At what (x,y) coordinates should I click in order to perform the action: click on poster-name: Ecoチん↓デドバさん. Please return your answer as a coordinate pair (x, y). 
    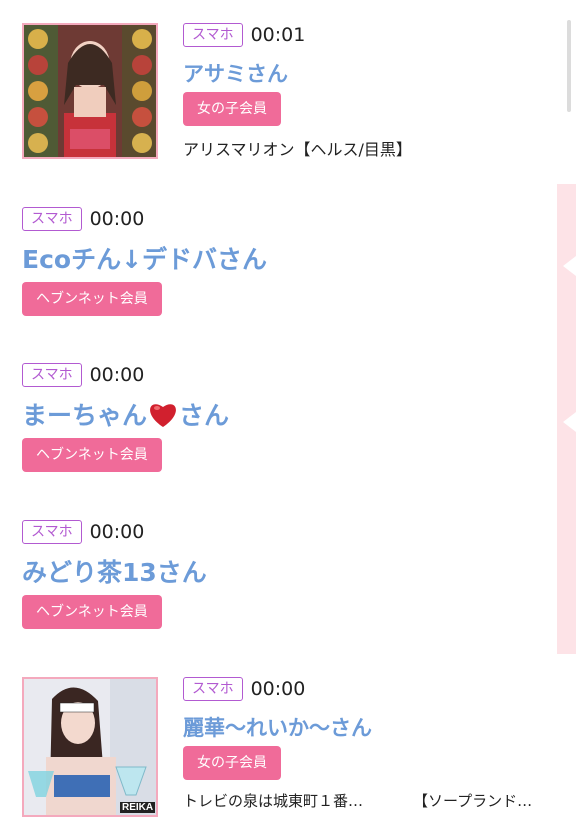
    Looking at the image, I should click on (144, 258).